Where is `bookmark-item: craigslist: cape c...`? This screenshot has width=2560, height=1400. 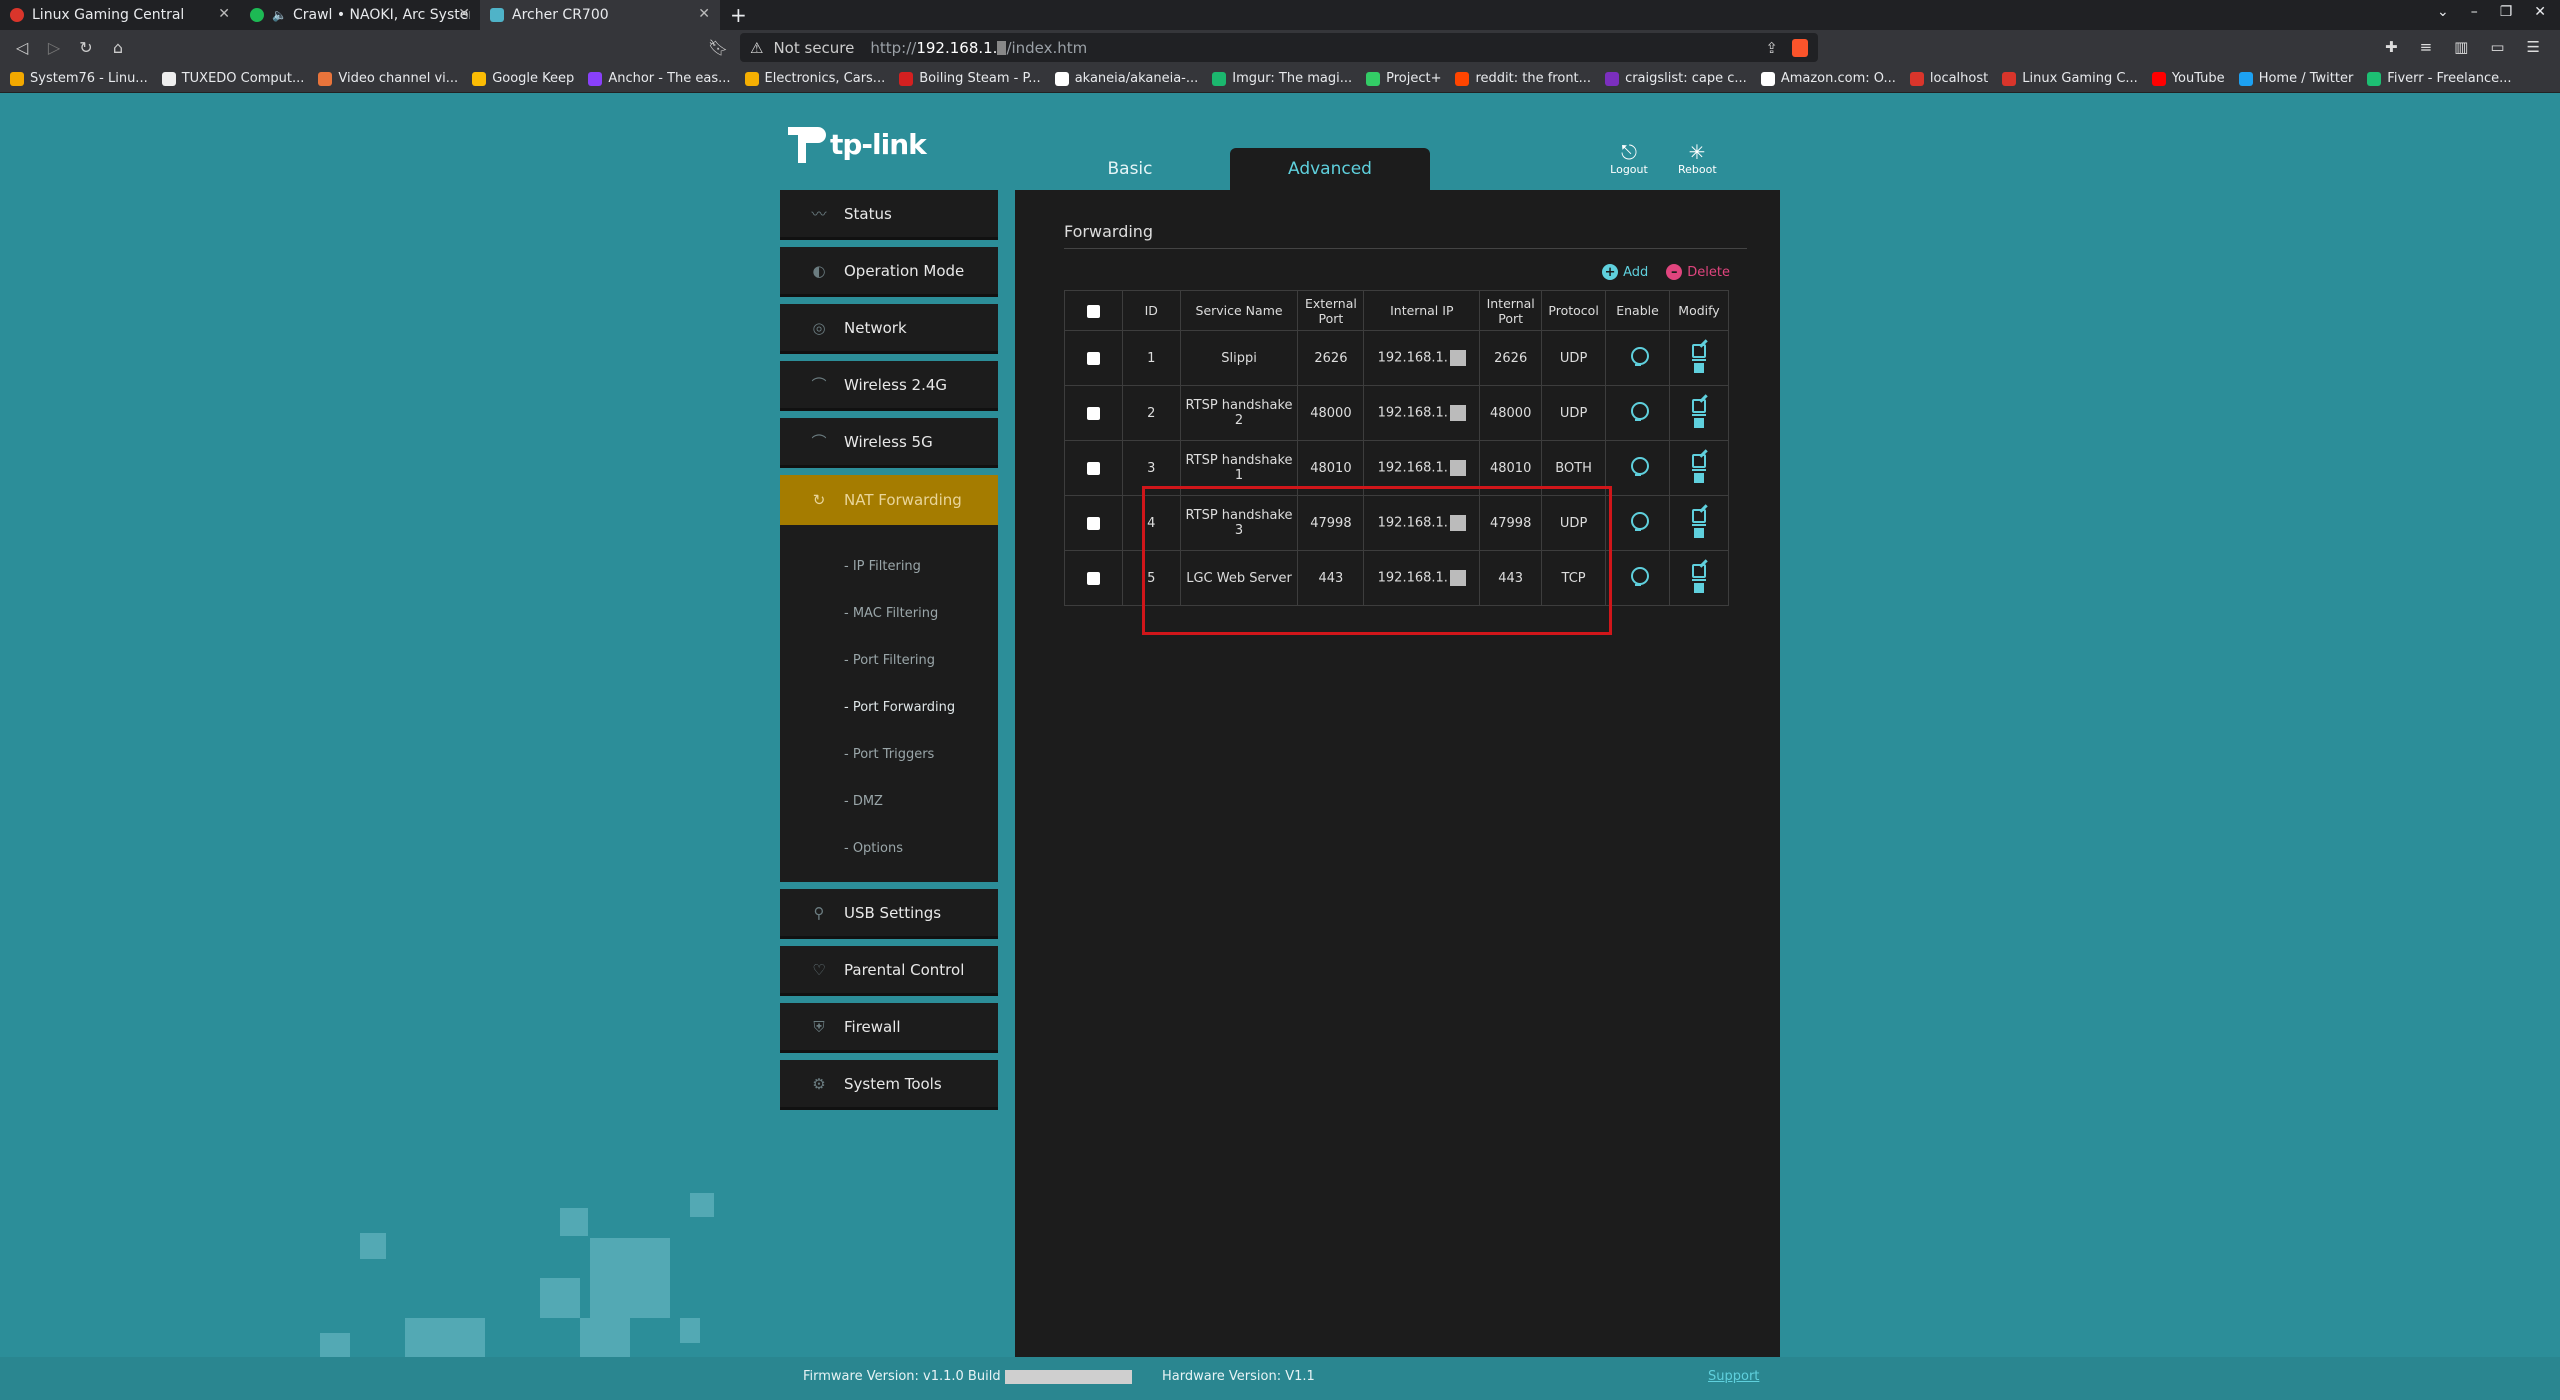
bookmark-item: craigslist: cape c... is located at coordinates (1676, 78).